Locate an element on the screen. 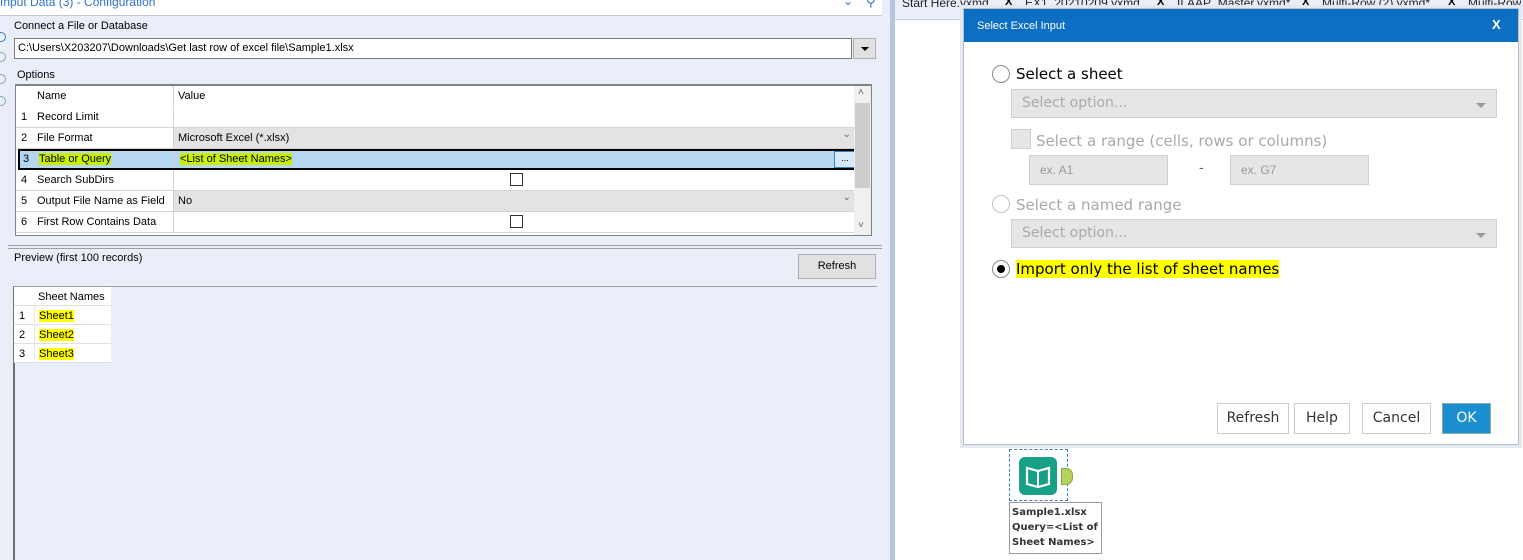 This screenshot has height=560, width=1523. named-range-radio is located at coordinates (1001, 204).